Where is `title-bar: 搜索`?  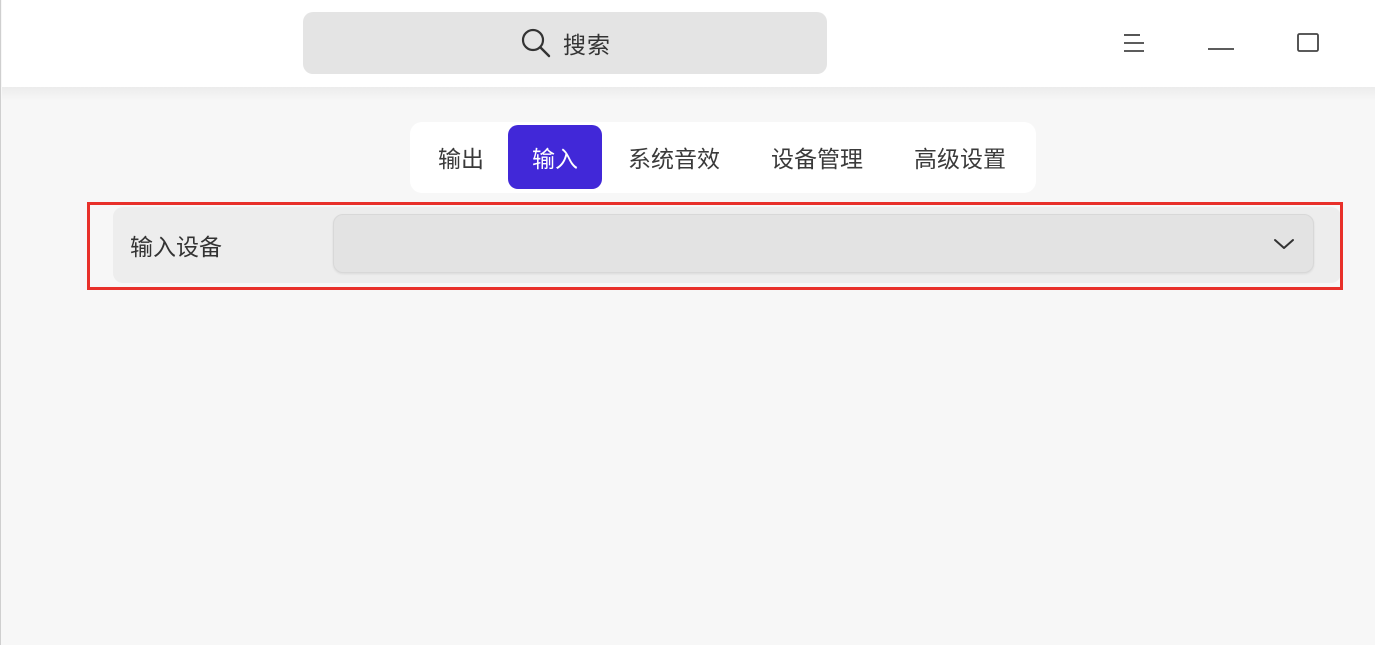 title-bar: 搜索 is located at coordinates (688, 43).